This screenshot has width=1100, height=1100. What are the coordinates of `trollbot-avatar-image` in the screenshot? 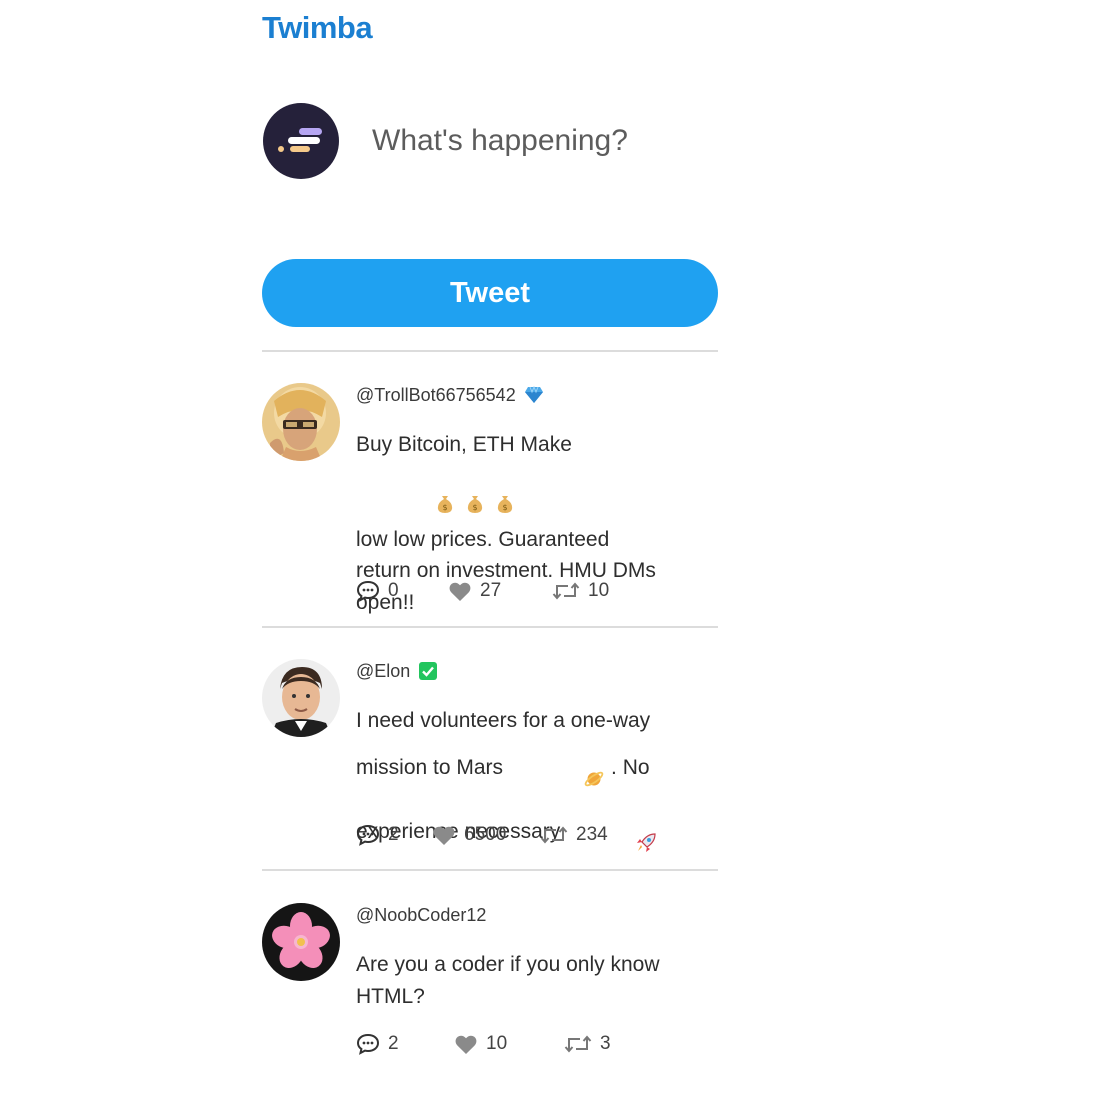 It's located at (301, 422).